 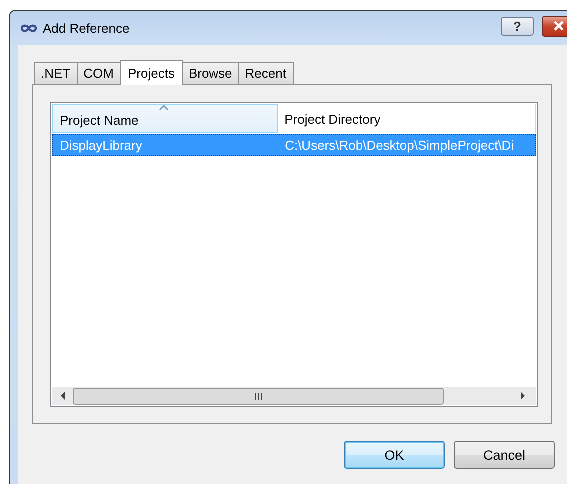 I want to click on tab: Projects, so click(x=151, y=72).